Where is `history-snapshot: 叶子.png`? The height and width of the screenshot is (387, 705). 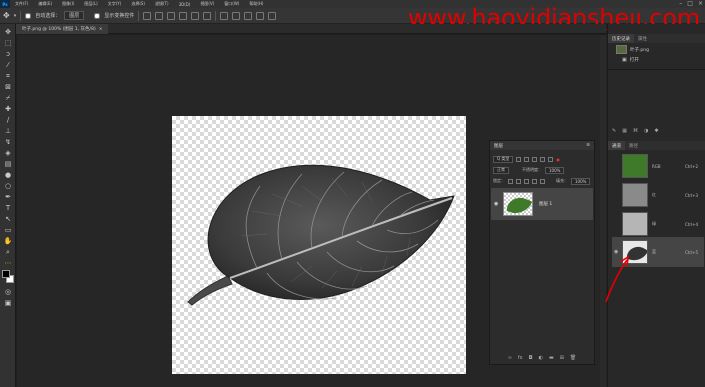
history-snapshot: 叶子.png is located at coordinates (632, 49).